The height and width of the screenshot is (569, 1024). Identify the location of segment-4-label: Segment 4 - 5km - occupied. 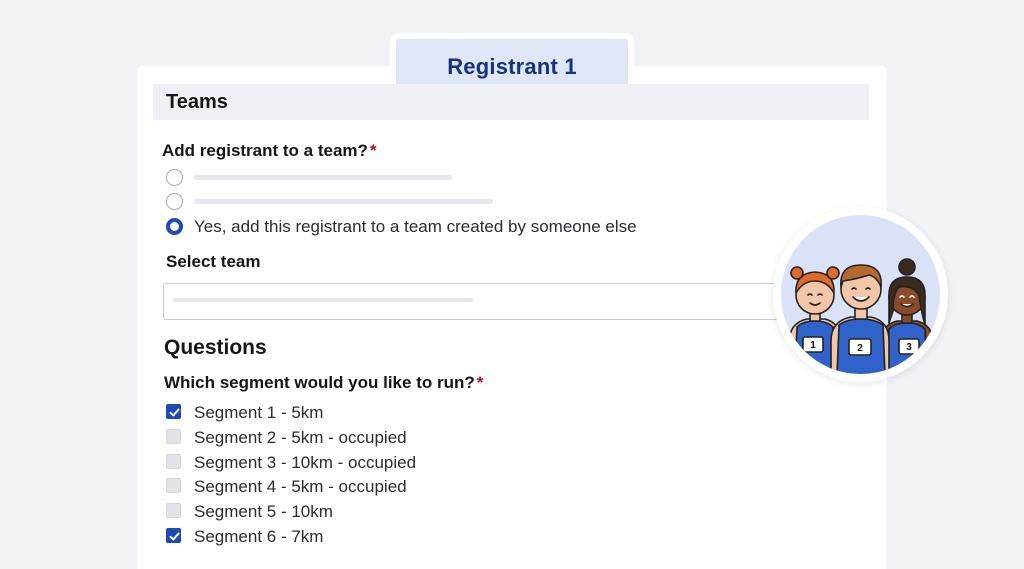
(300, 486).